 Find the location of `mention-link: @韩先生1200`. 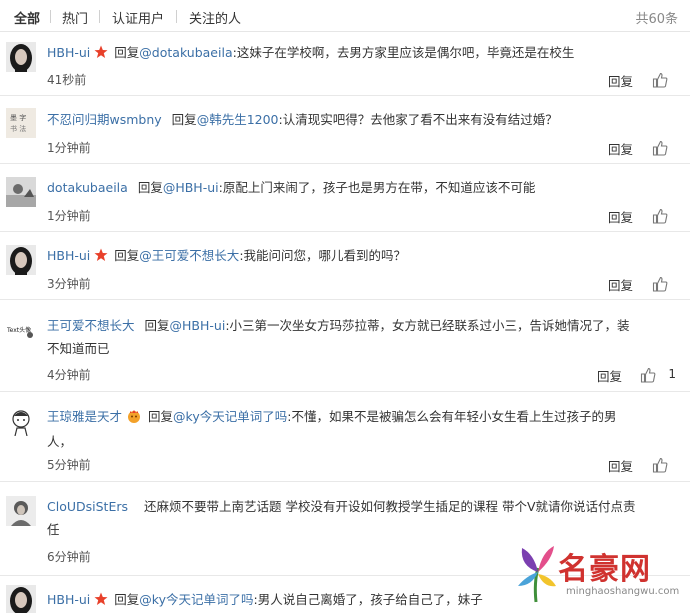

mention-link: @韩先生1200 is located at coordinates (238, 119).